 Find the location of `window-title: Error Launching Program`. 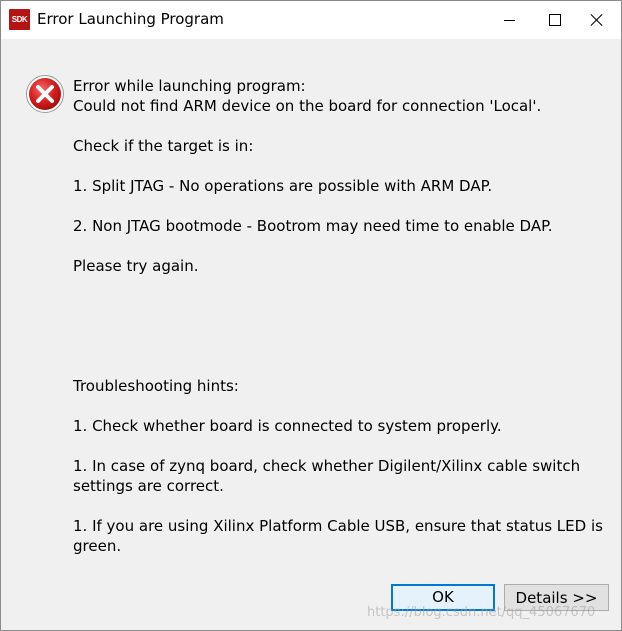

window-title: Error Launching Program is located at coordinates (130, 19).